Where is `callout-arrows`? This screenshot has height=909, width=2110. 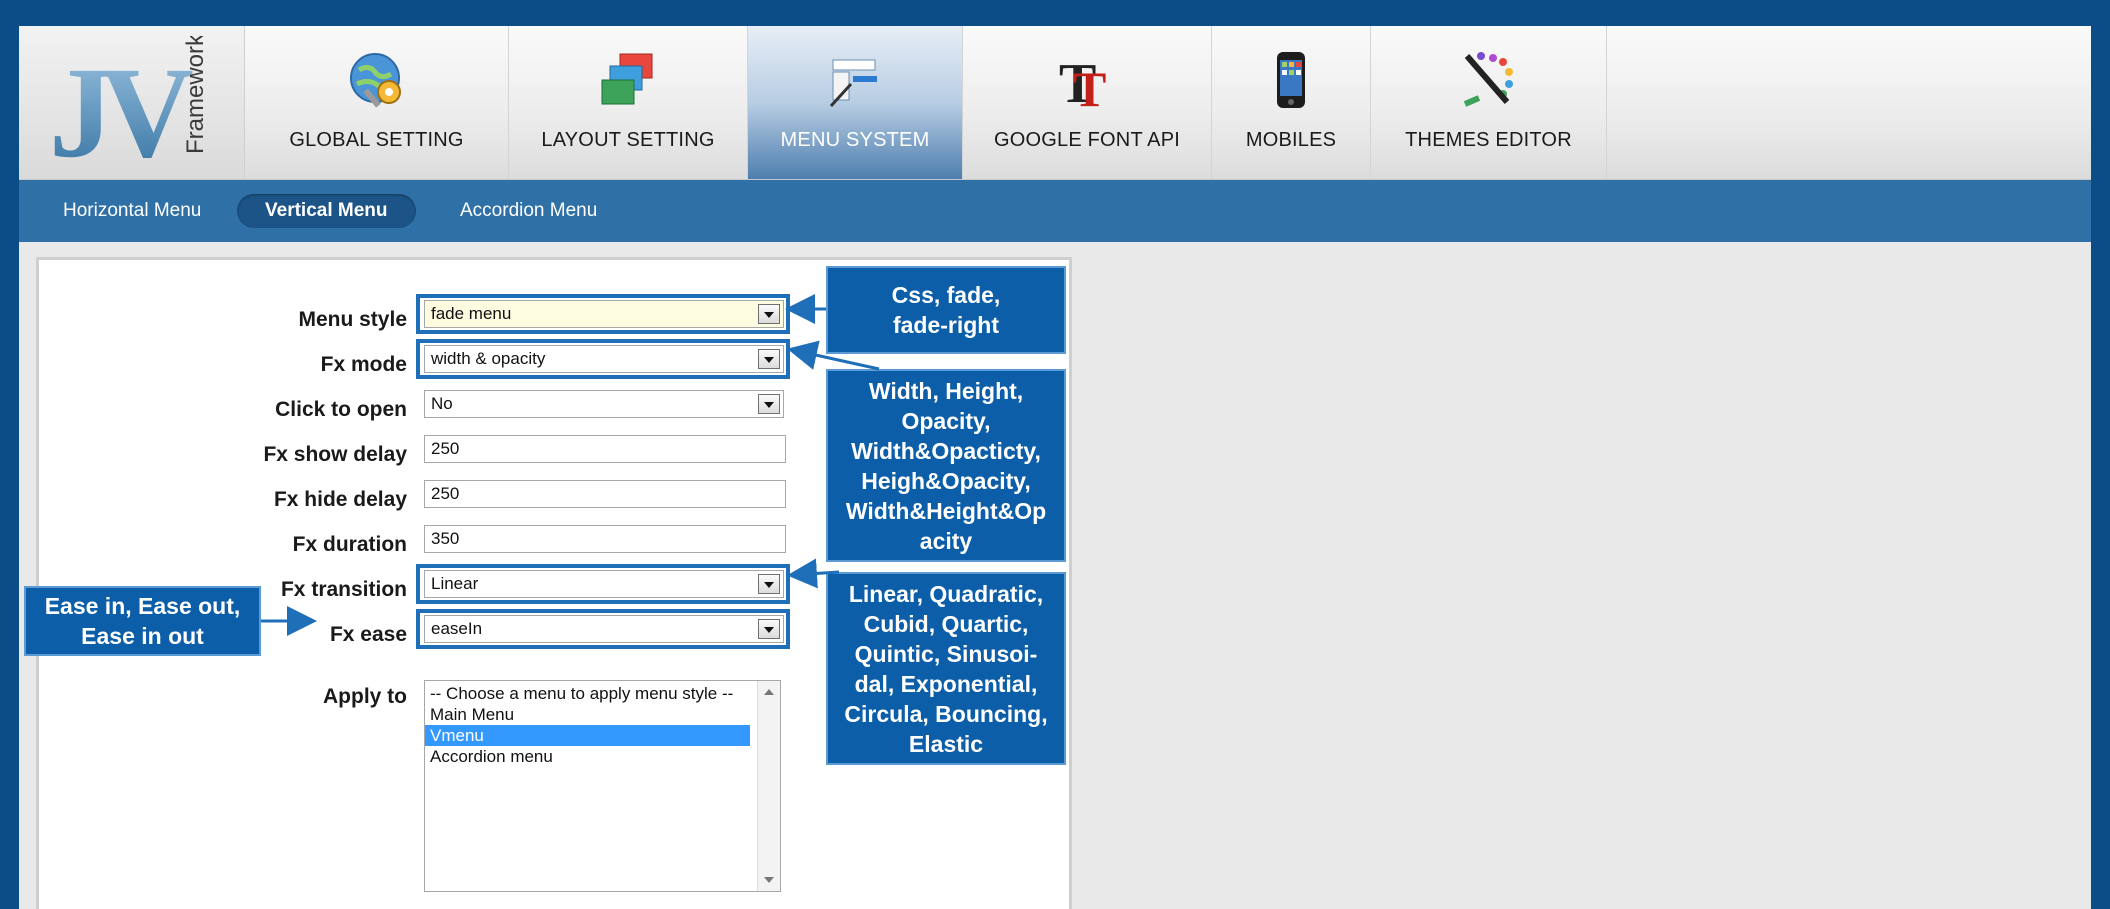 callout-arrows is located at coordinates (570, 465).